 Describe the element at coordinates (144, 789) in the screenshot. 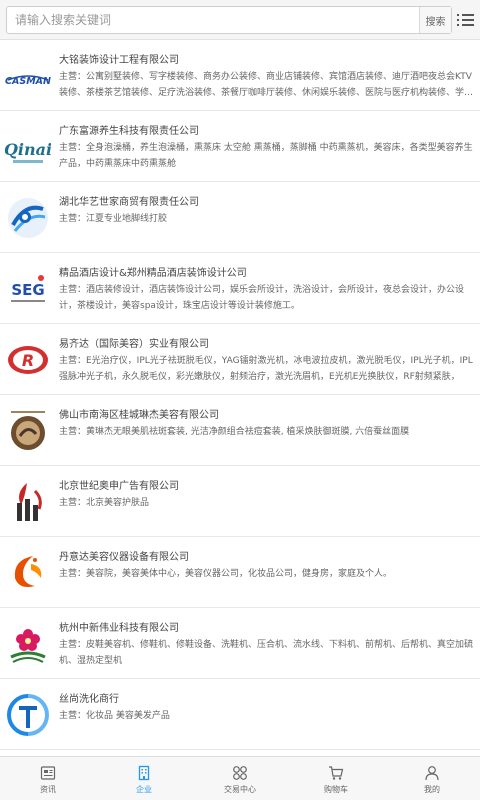

I see `tab-label: 企业` at that location.